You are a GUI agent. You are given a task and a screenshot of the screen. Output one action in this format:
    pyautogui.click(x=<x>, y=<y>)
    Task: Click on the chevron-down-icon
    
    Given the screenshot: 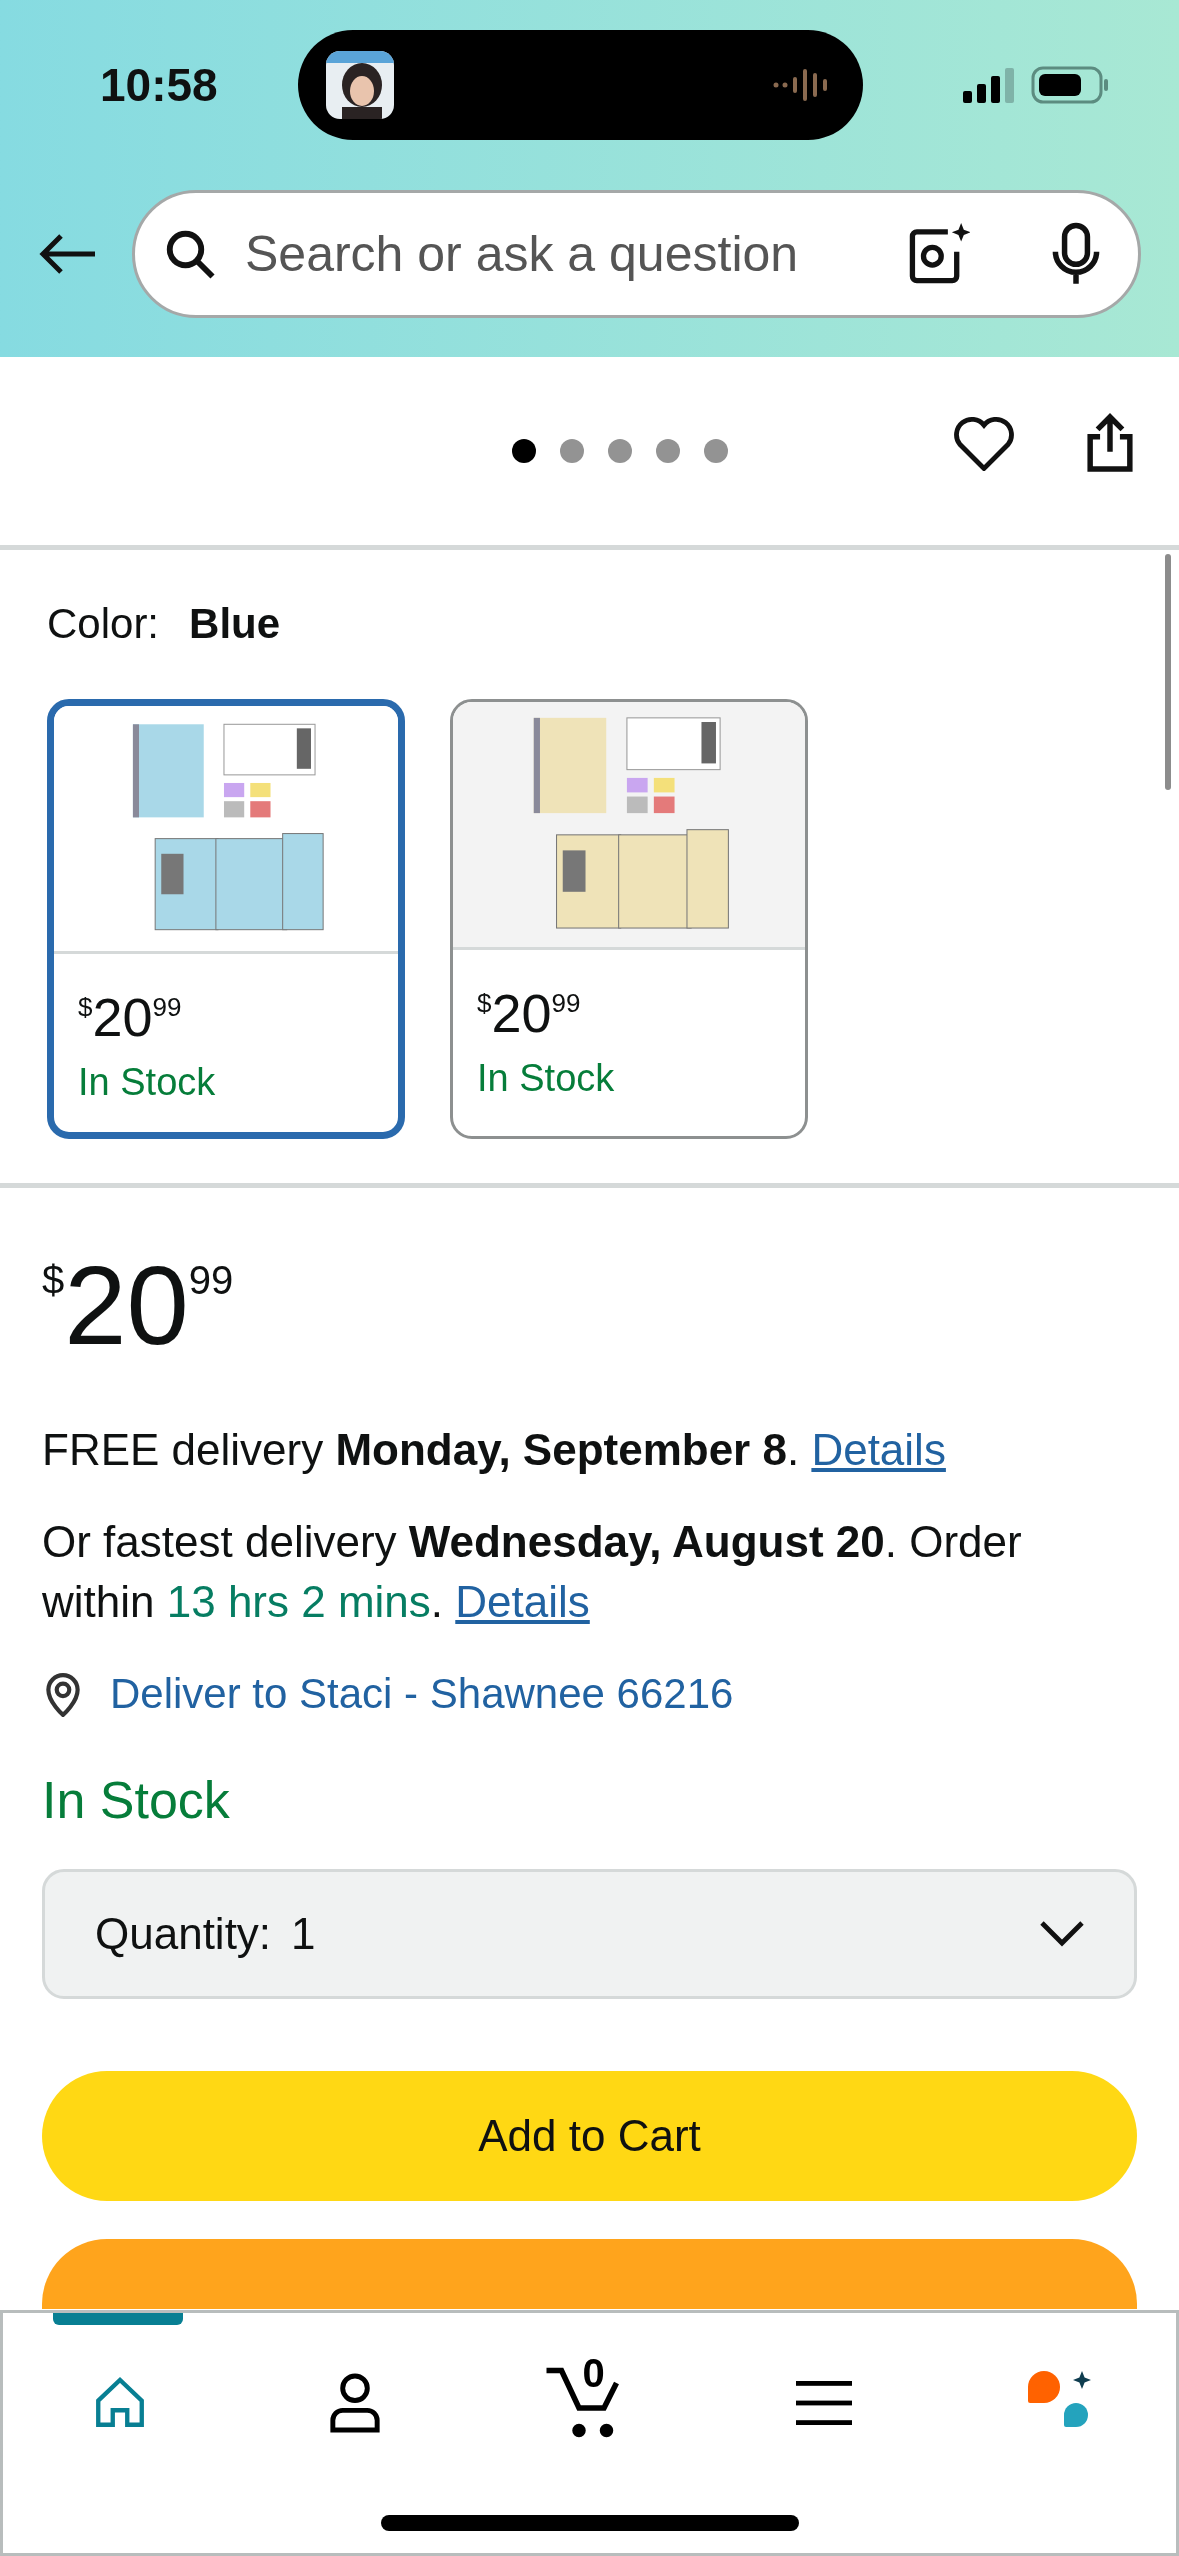 What is the action you would take?
    pyautogui.click(x=1062, y=1934)
    